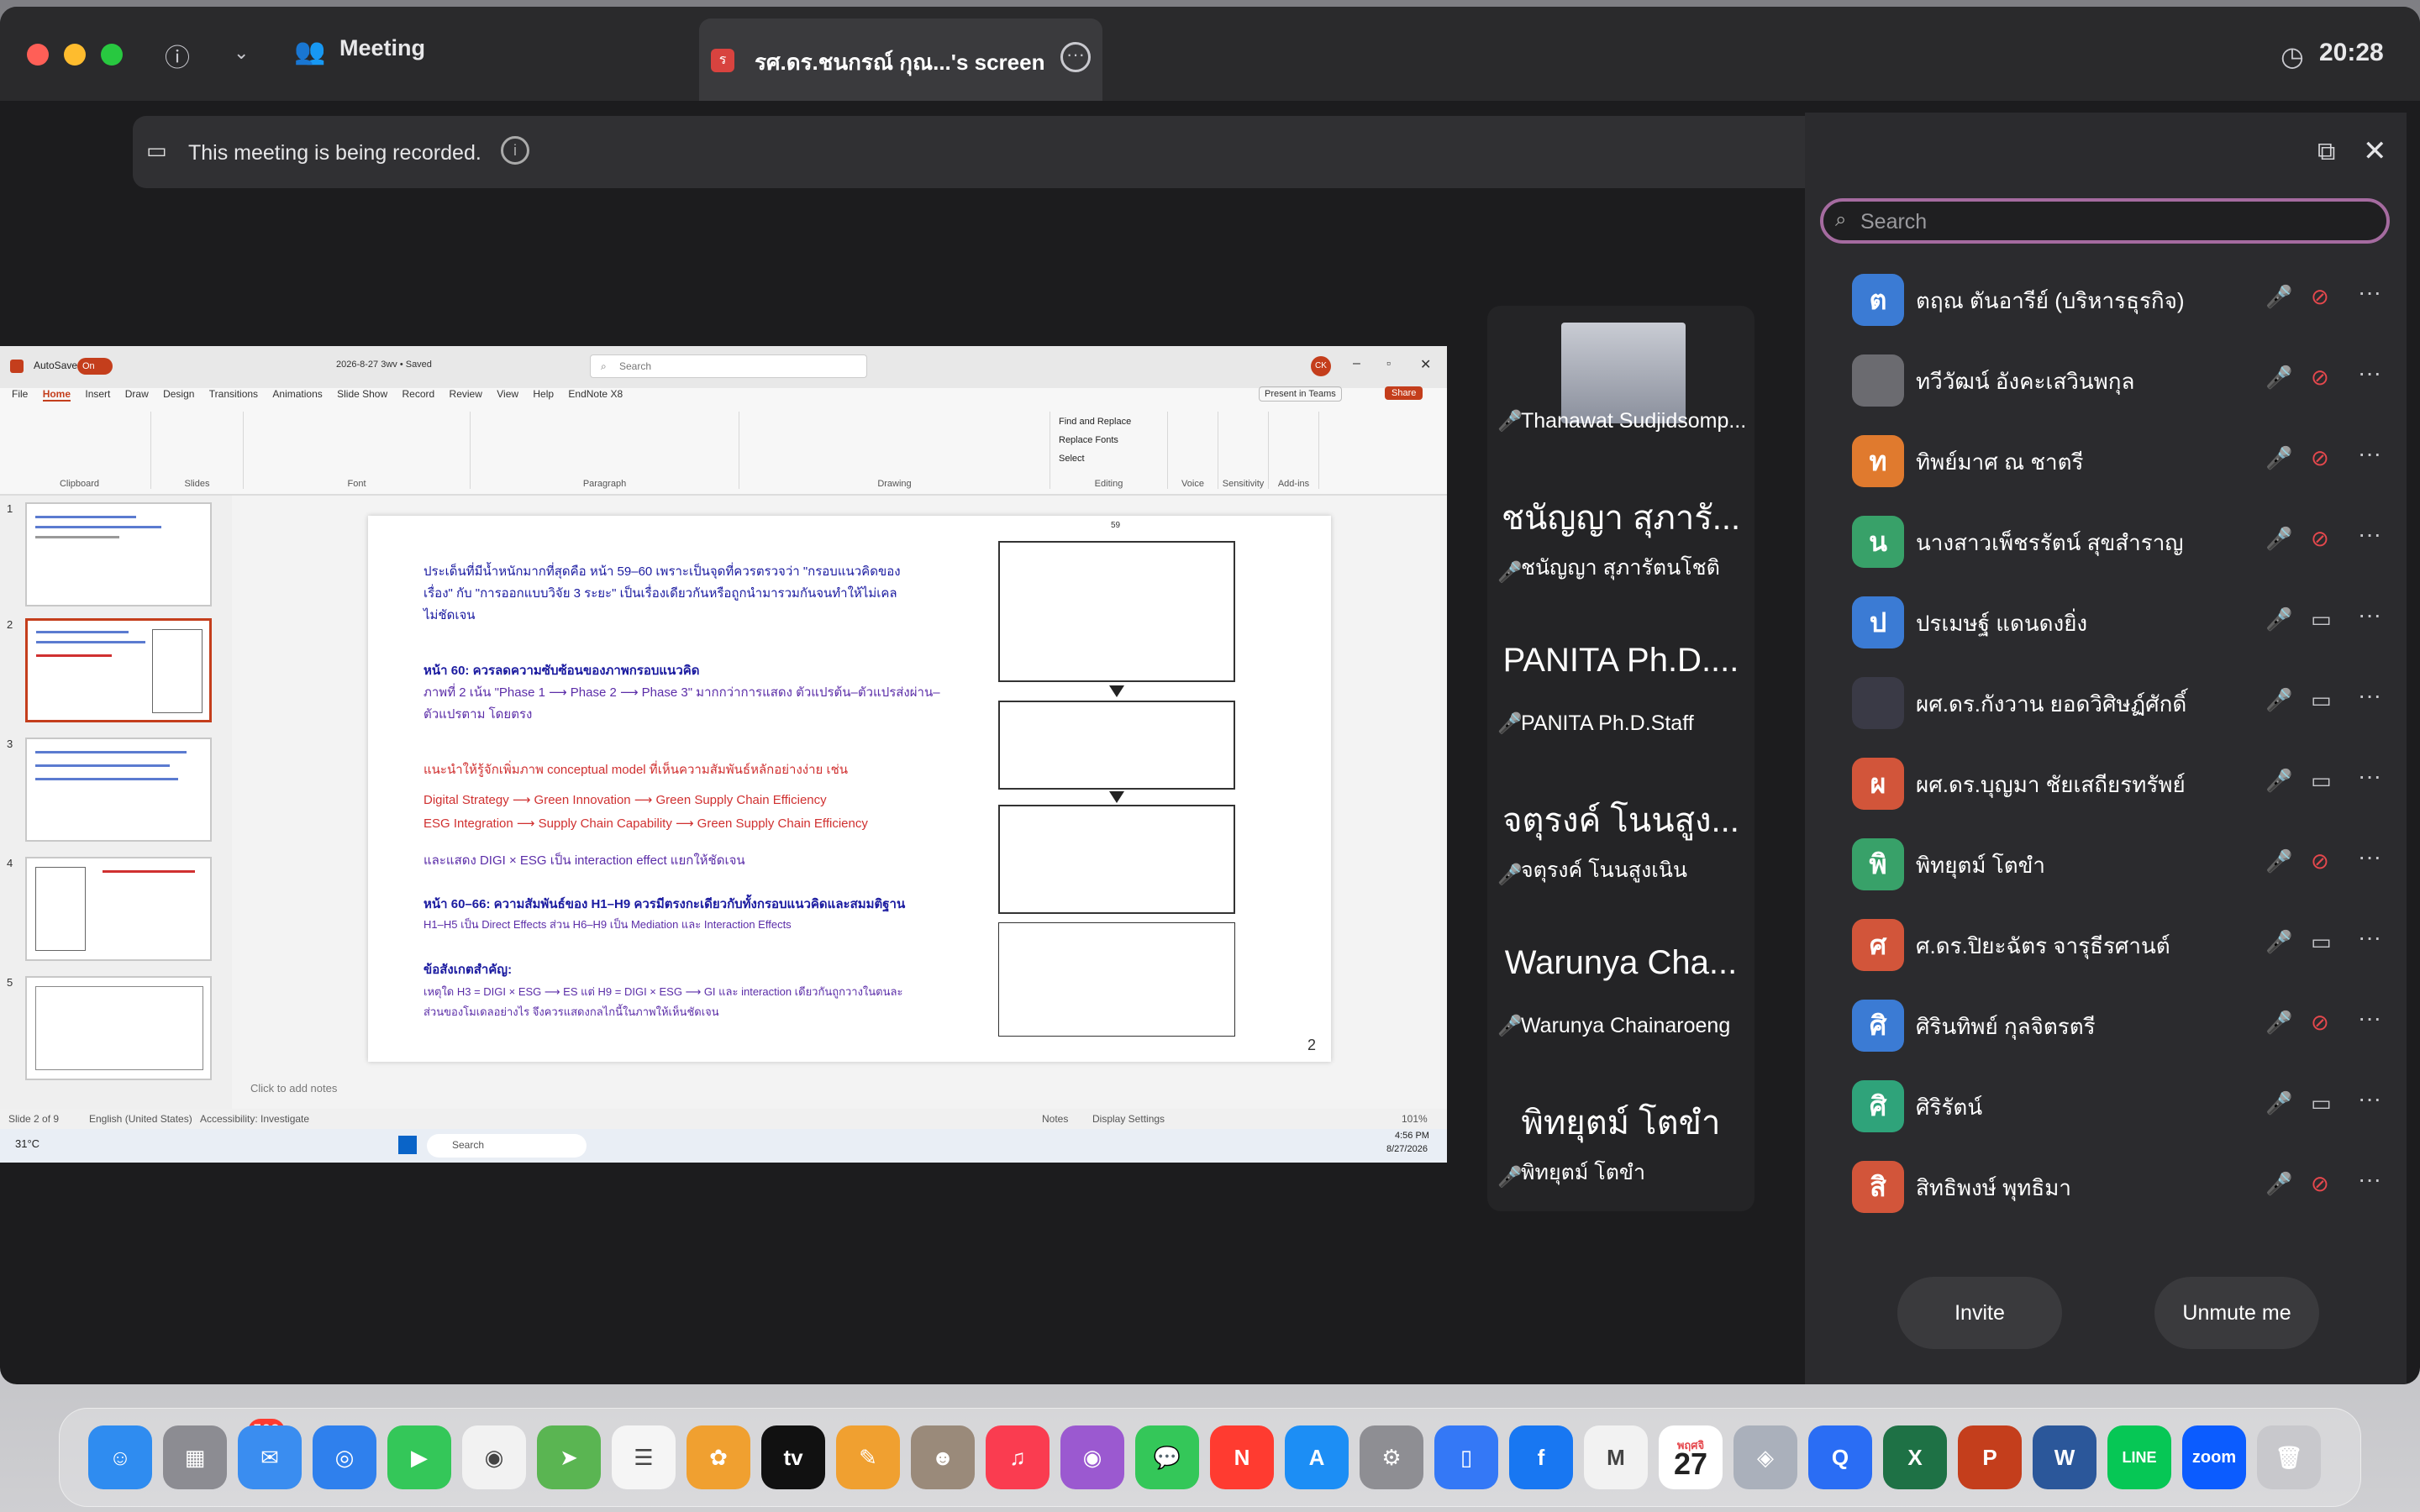 This screenshot has width=2420, height=1512. I want to click on launchpad-dock-icon: ▦, so click(195, 1457).